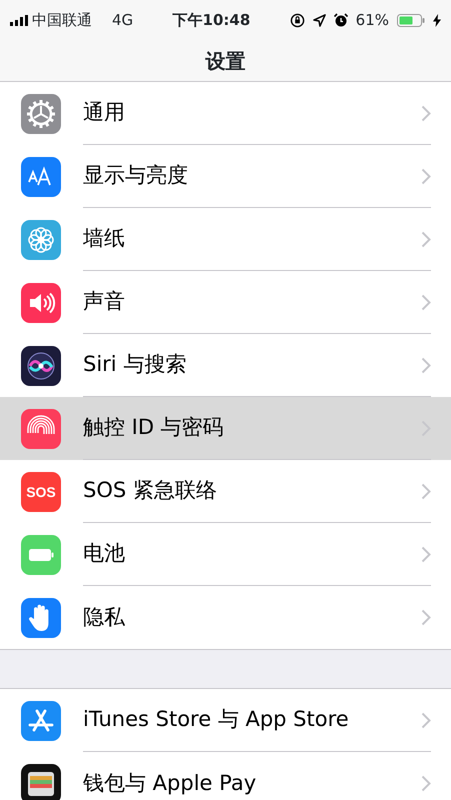 The width and height of the screenshot is (451, 800). What do you see at coordinates (104, 238) in the screenshot?
I see `row-label: 墙纸` at bounding box center [104, 238].